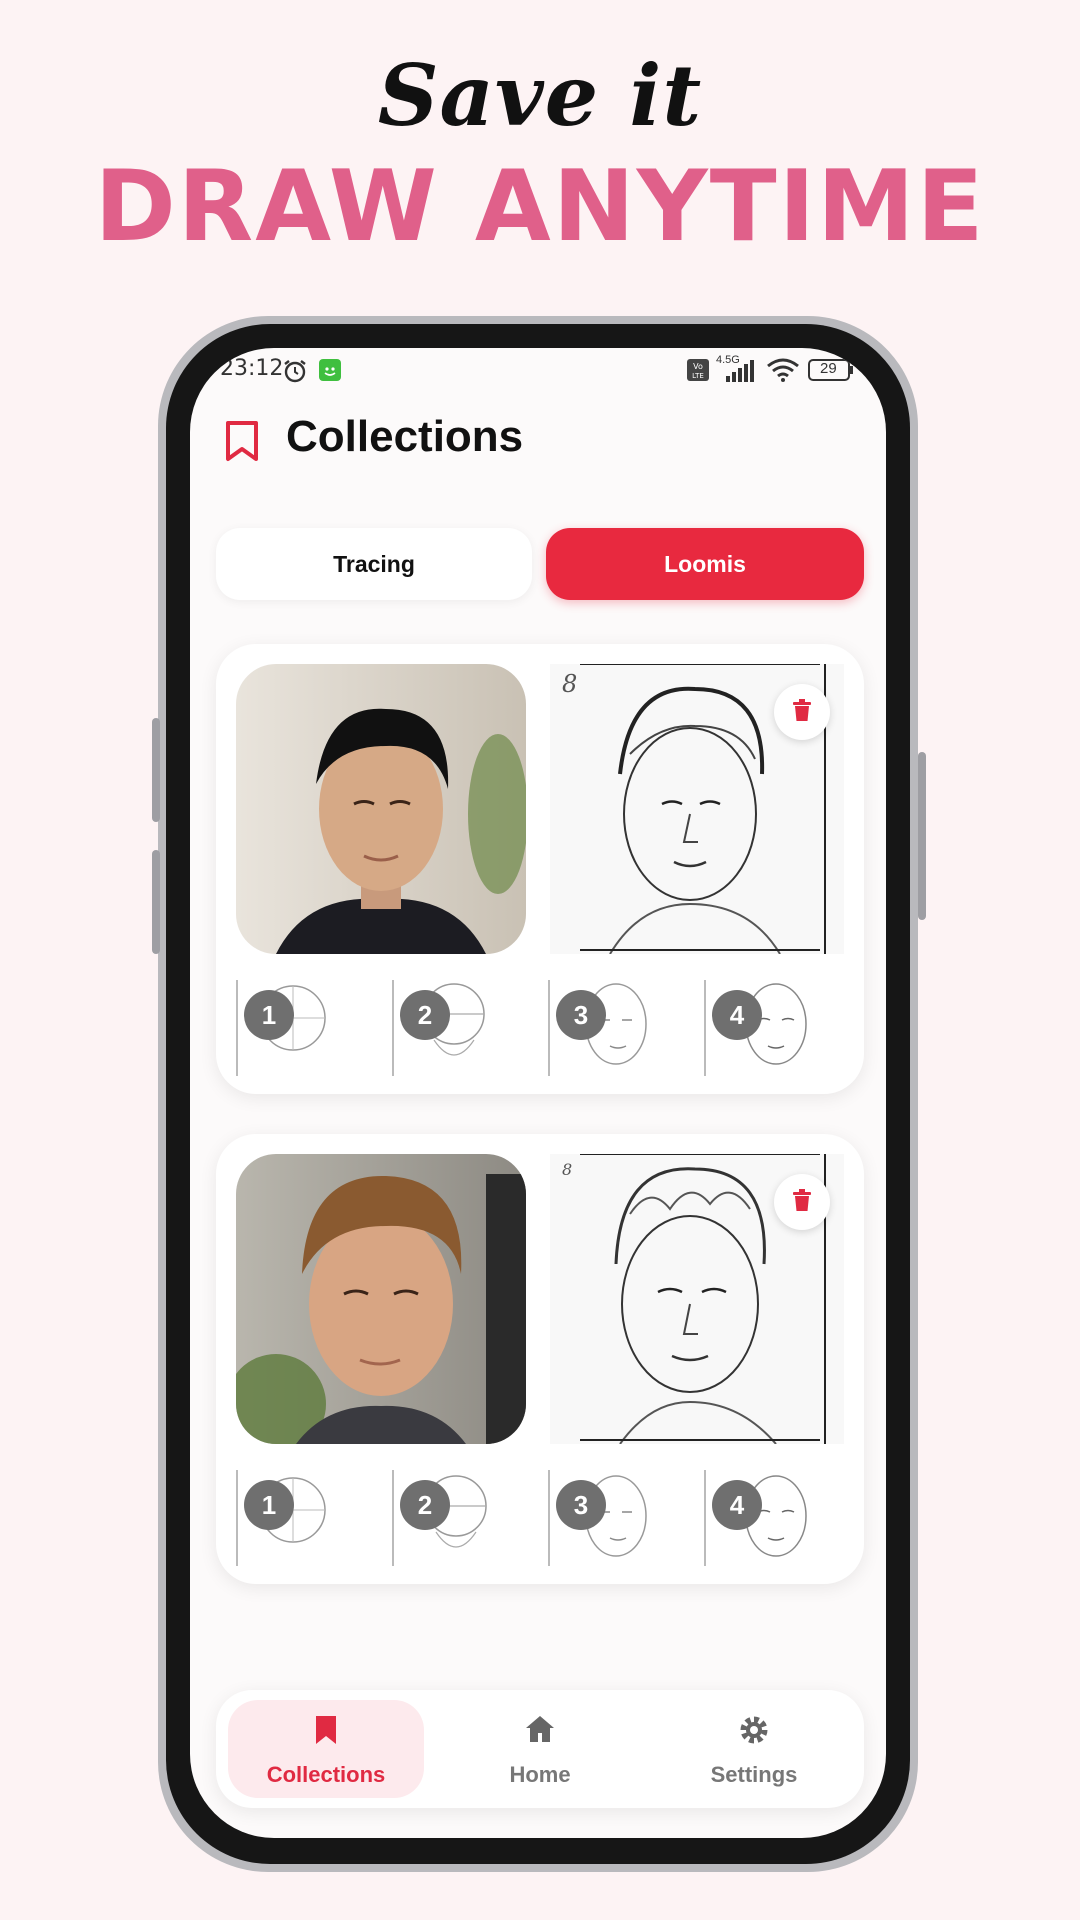  Describe the element at coordinates (922, 836) in the screenshot. I see `phone-power-button` at that location.